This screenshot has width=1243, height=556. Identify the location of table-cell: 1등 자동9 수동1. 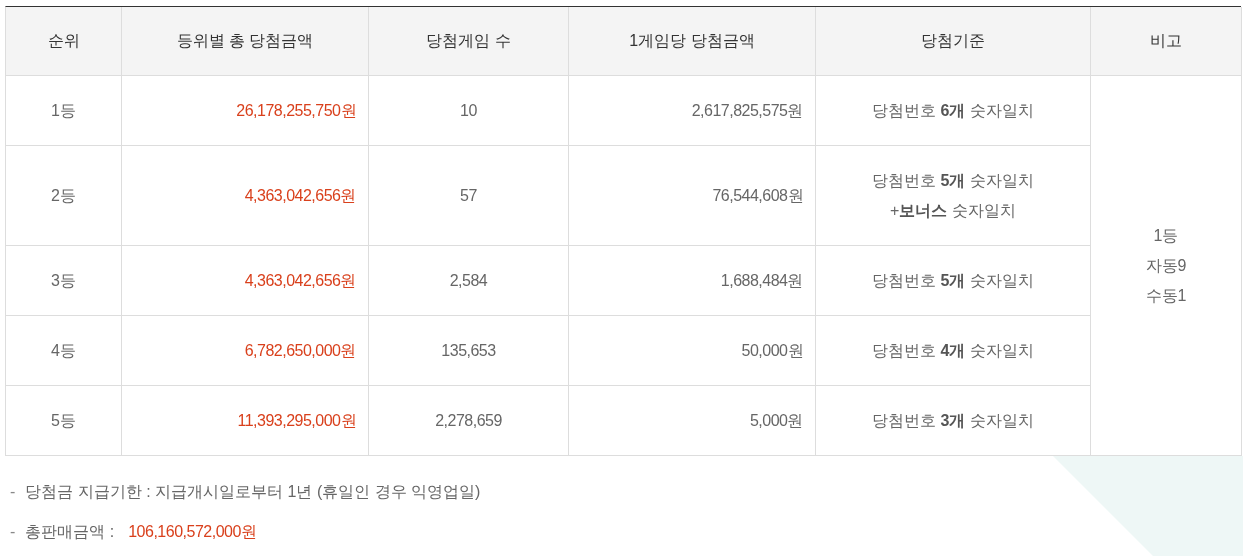
(1166, 266).